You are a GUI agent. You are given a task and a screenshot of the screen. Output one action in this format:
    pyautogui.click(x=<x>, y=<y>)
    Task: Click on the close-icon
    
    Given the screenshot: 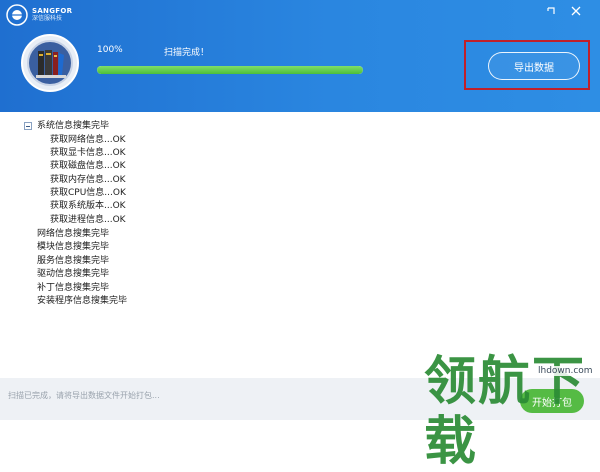 What is the action you would take?
    pyautogui.click(x=576, y=11)
    